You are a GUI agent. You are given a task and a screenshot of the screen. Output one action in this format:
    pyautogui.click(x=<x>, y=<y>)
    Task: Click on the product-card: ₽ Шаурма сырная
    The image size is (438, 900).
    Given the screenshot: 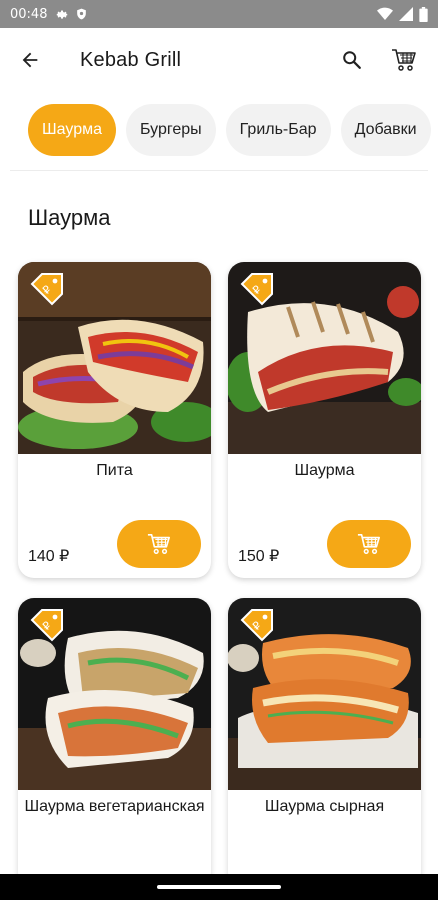 What is the action you would take?
    pyautogui.click(x=324, y=743)
    